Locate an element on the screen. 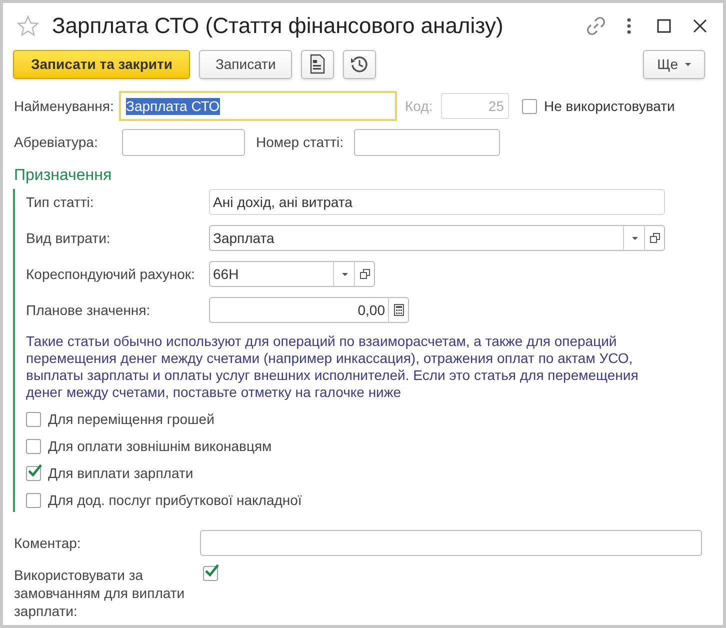 The image size is (726, 628). window-title: Зарплата СТО (Стаття фінансового аналізу) is located at coordinates (278, 26).